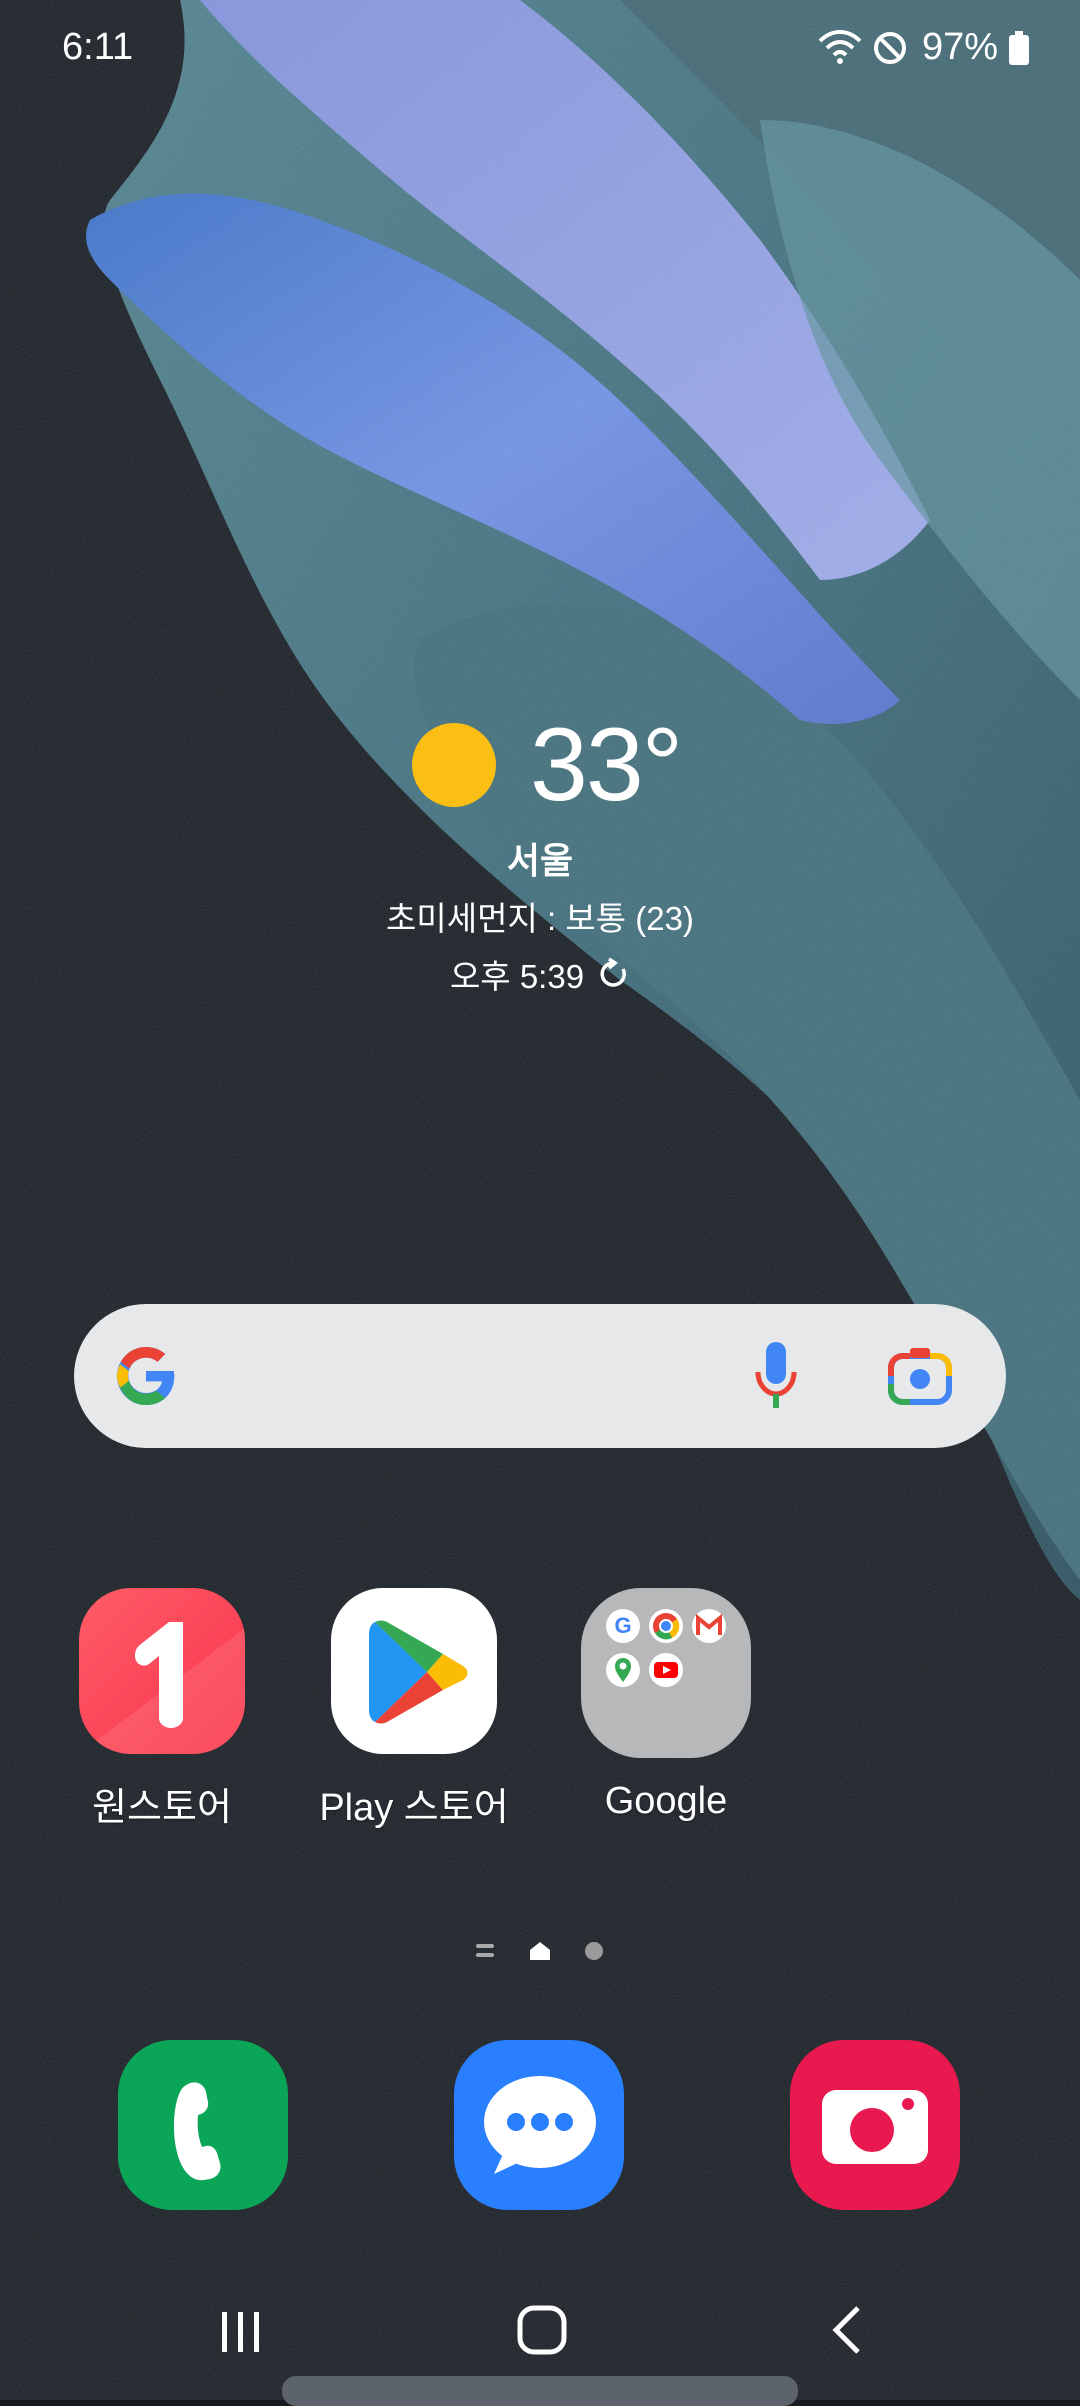 This screenshot has width=1080, height=2406. Describe the element at coordinates (606, 764) in the screenshot. I see `temperature: 33°` at that location.